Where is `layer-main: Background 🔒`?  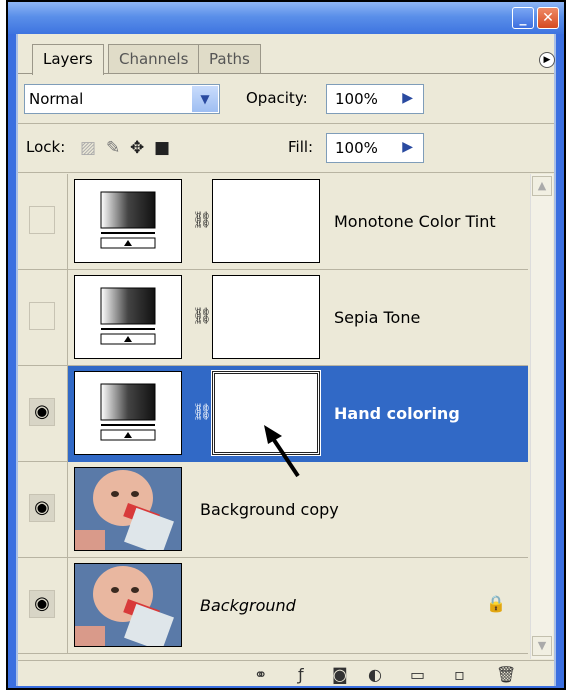
layer-main: Background 🔒 is located at coordinates (298, 606).